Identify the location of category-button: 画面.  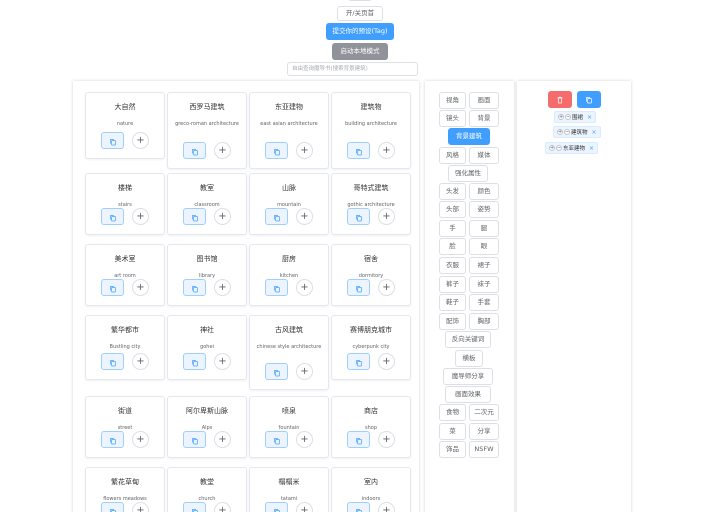
(484, 100).